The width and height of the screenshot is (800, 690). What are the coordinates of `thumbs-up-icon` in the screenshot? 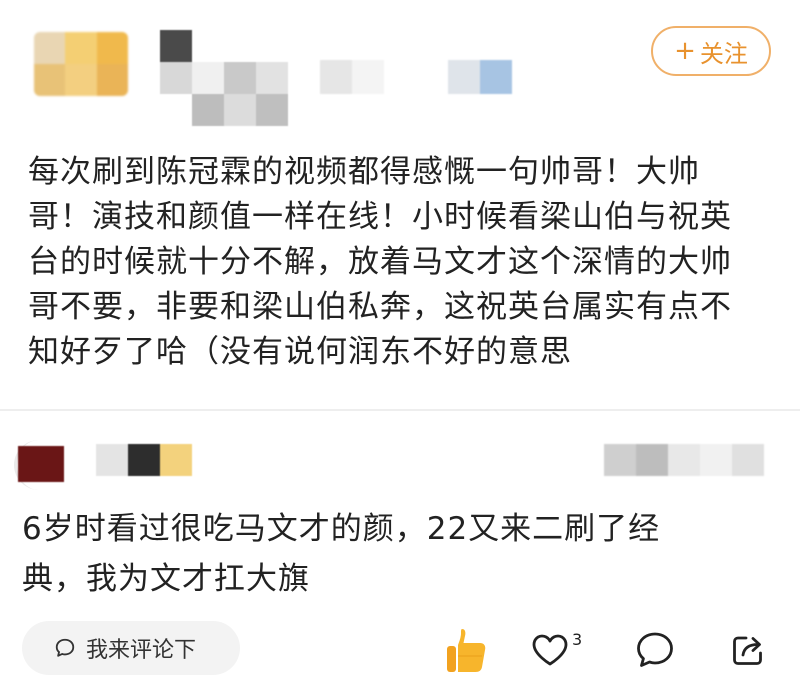 It's located at (466, 650).